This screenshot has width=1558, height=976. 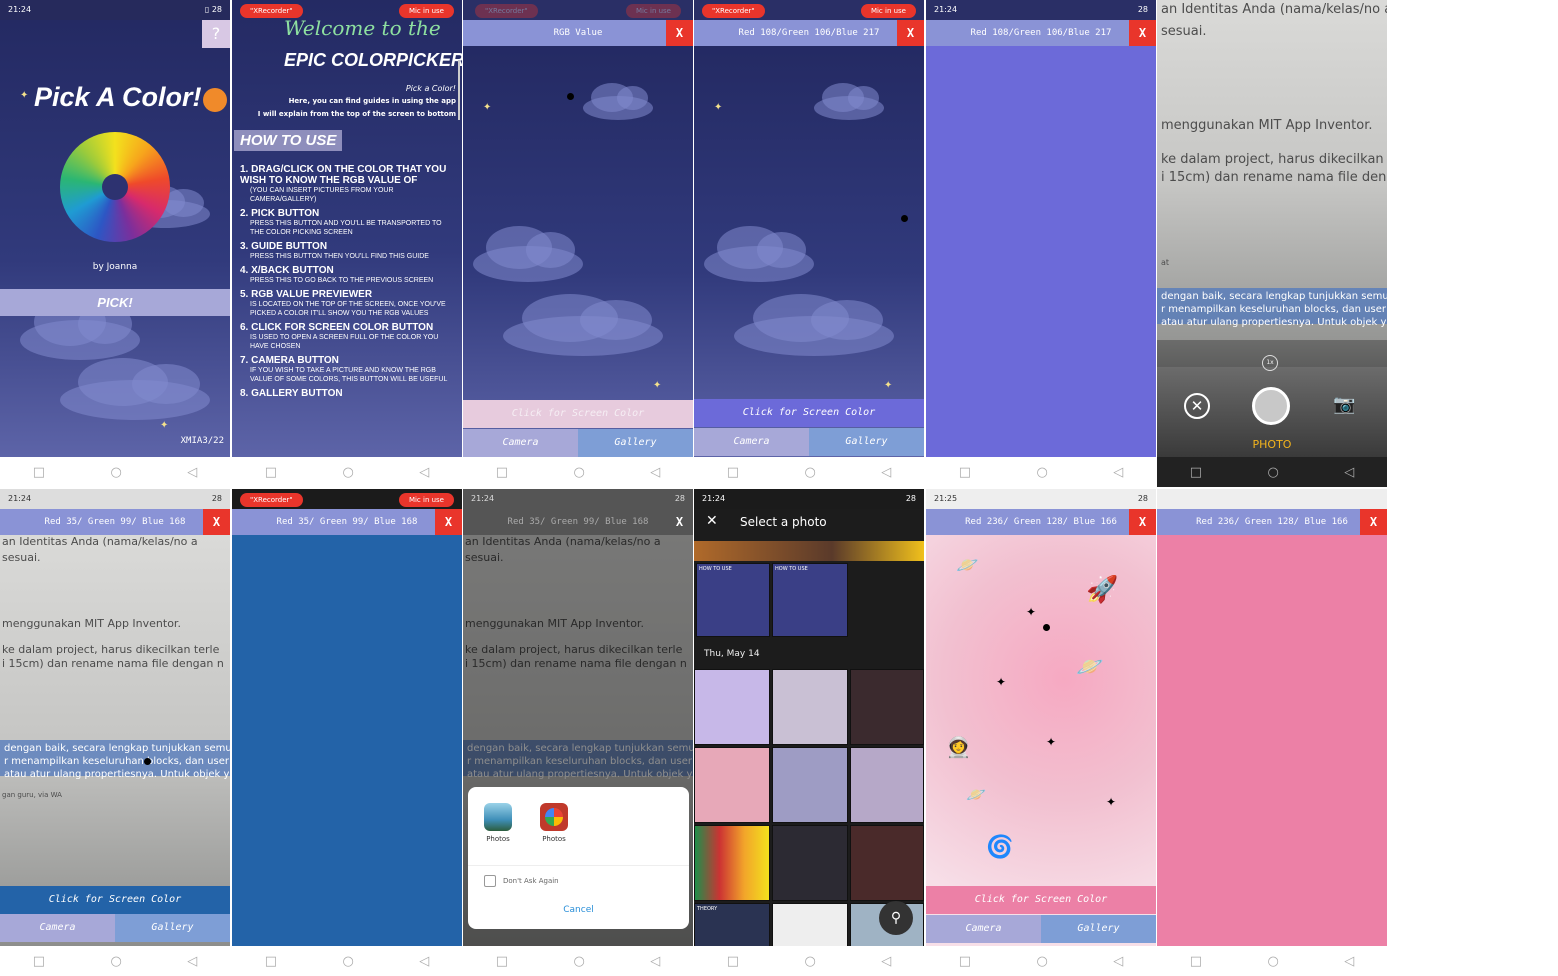 What do you see at coordinates (1344, 404) in the screenshot?
I see `switch-camera-icon: 📷` at bounding box center [1344, 404].